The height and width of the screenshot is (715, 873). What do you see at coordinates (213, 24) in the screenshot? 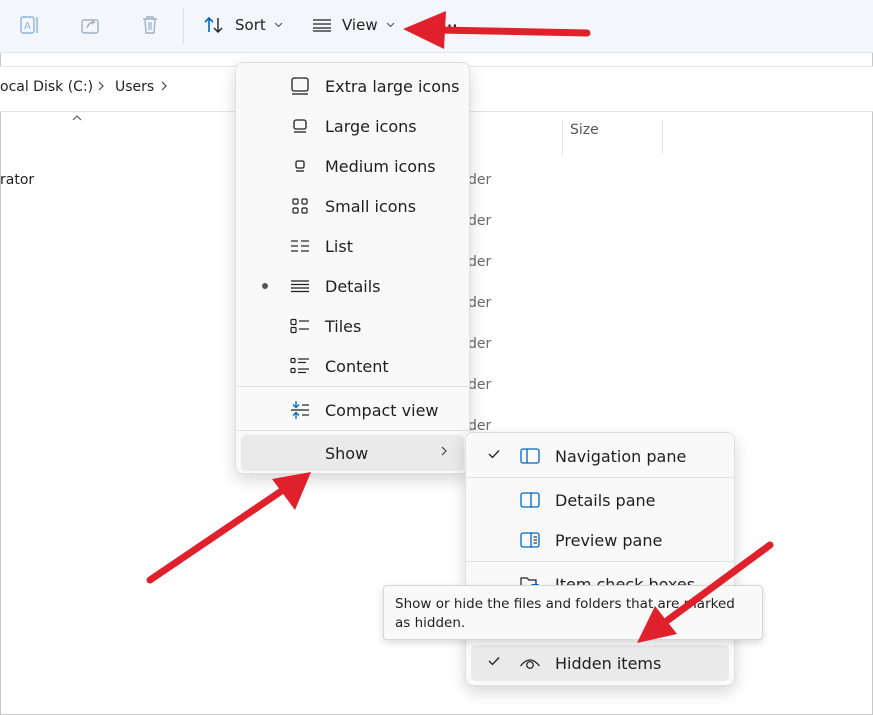
I see `sort-icon` at bounding box center [213, 24].